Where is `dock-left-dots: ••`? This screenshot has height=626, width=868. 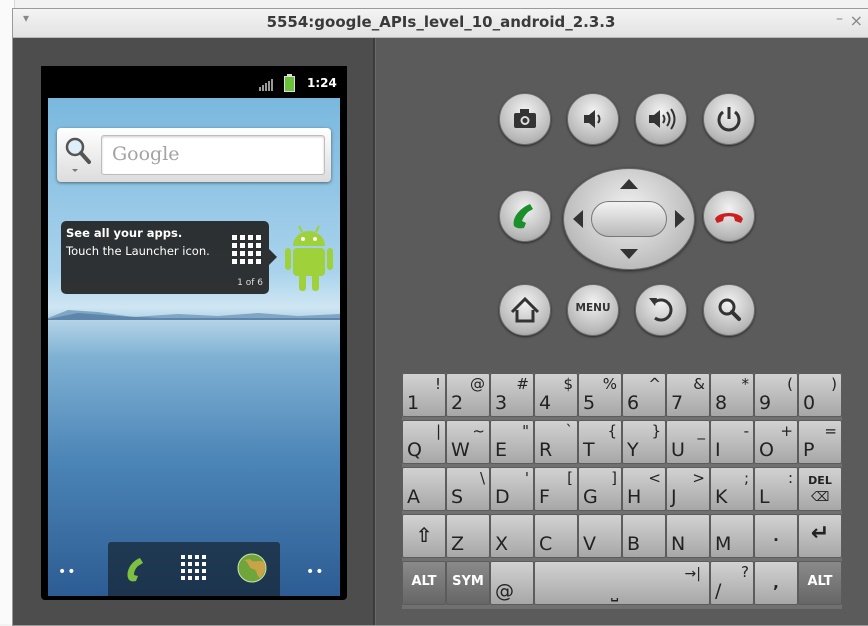 dock-left-dots: •• is located at coordinates (67, 572).